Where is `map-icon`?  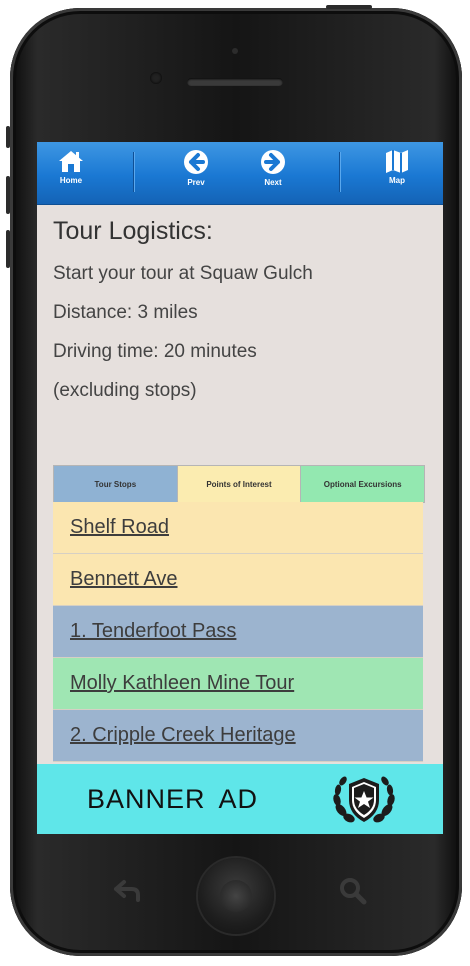
map-icon is located at coordinates (397, 161).